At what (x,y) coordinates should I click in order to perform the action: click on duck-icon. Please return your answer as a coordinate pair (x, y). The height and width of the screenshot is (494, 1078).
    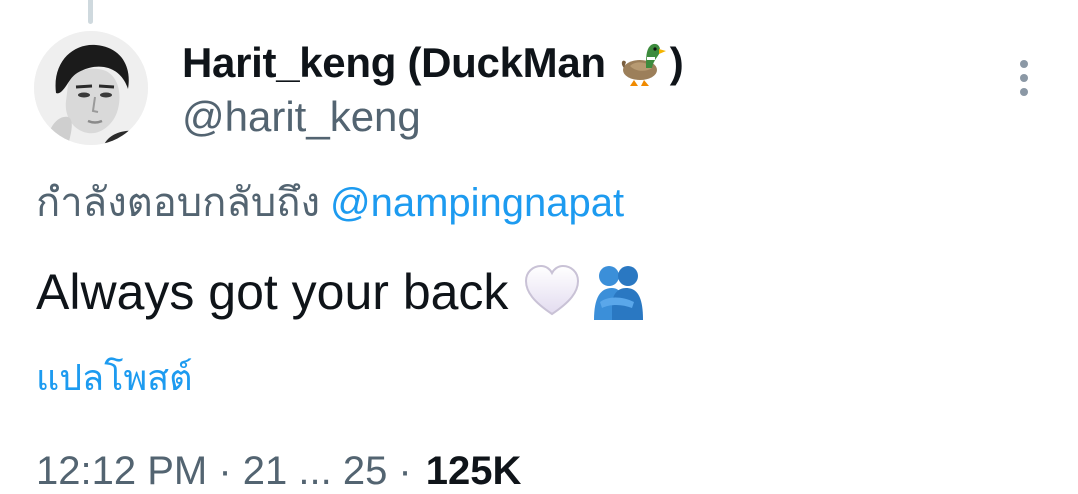
    Looking at the image, I should click on (641, 63).